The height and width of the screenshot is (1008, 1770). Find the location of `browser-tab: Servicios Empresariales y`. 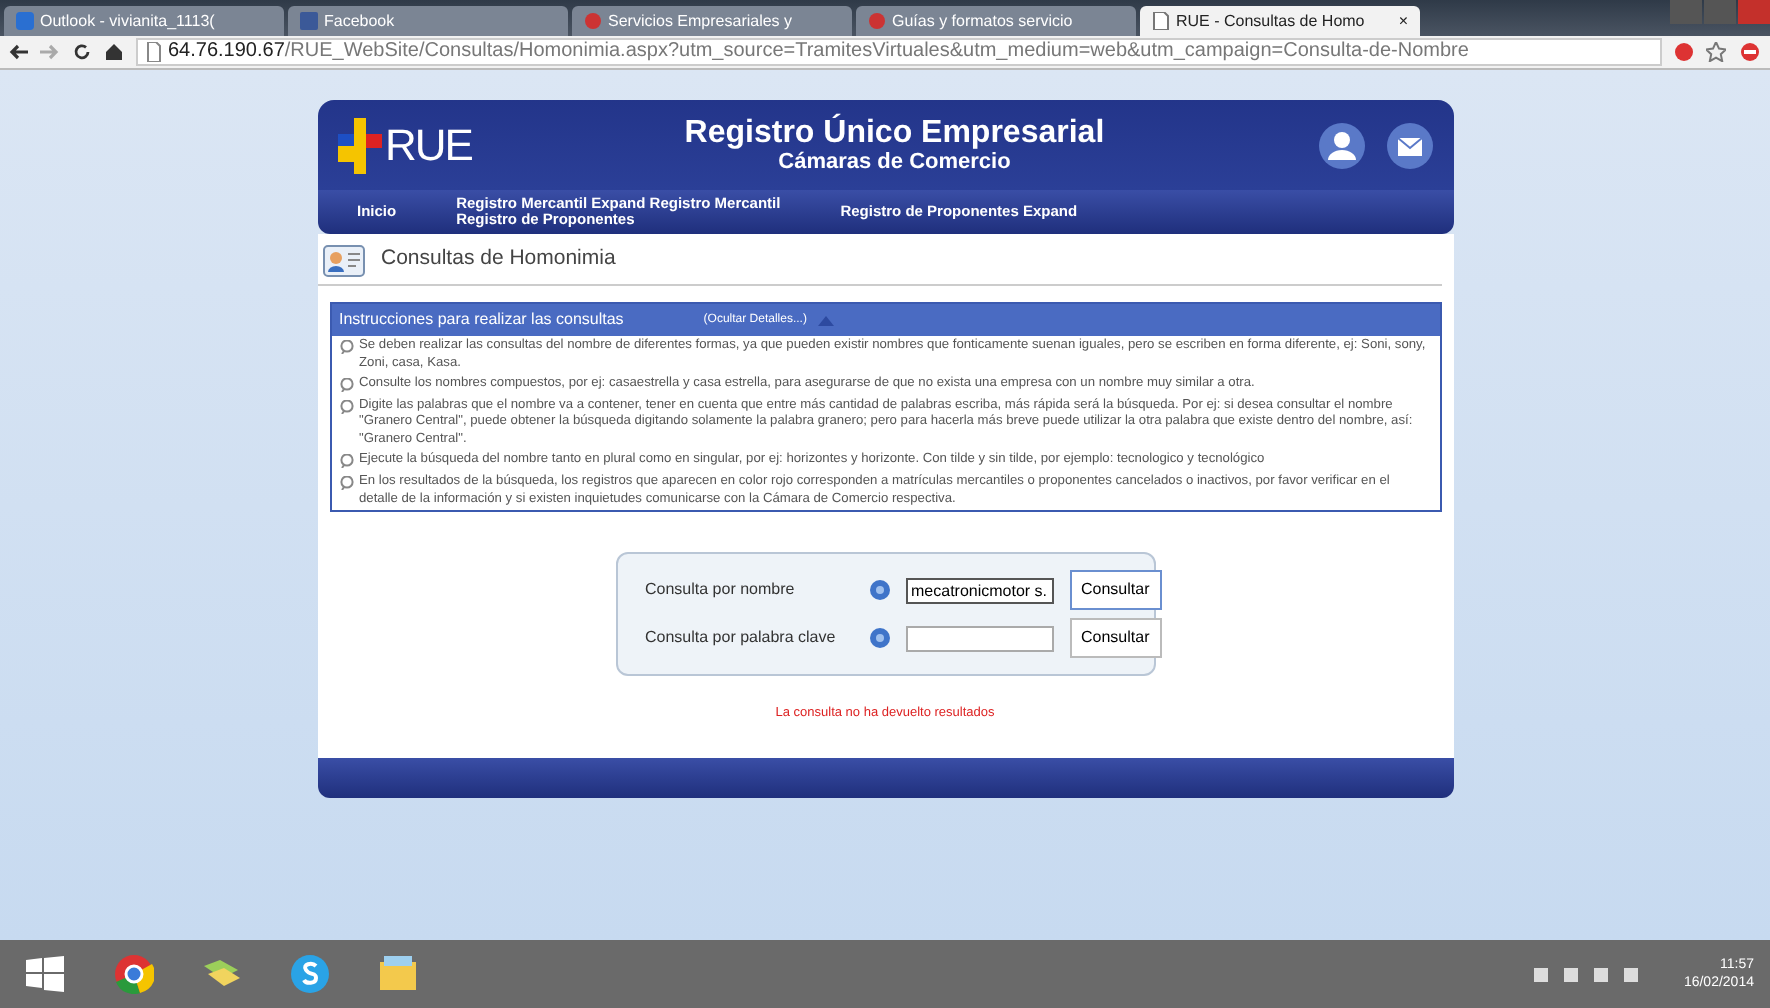

browser-tab: Servicios Empresariales y is located at coordinates (712, 21).